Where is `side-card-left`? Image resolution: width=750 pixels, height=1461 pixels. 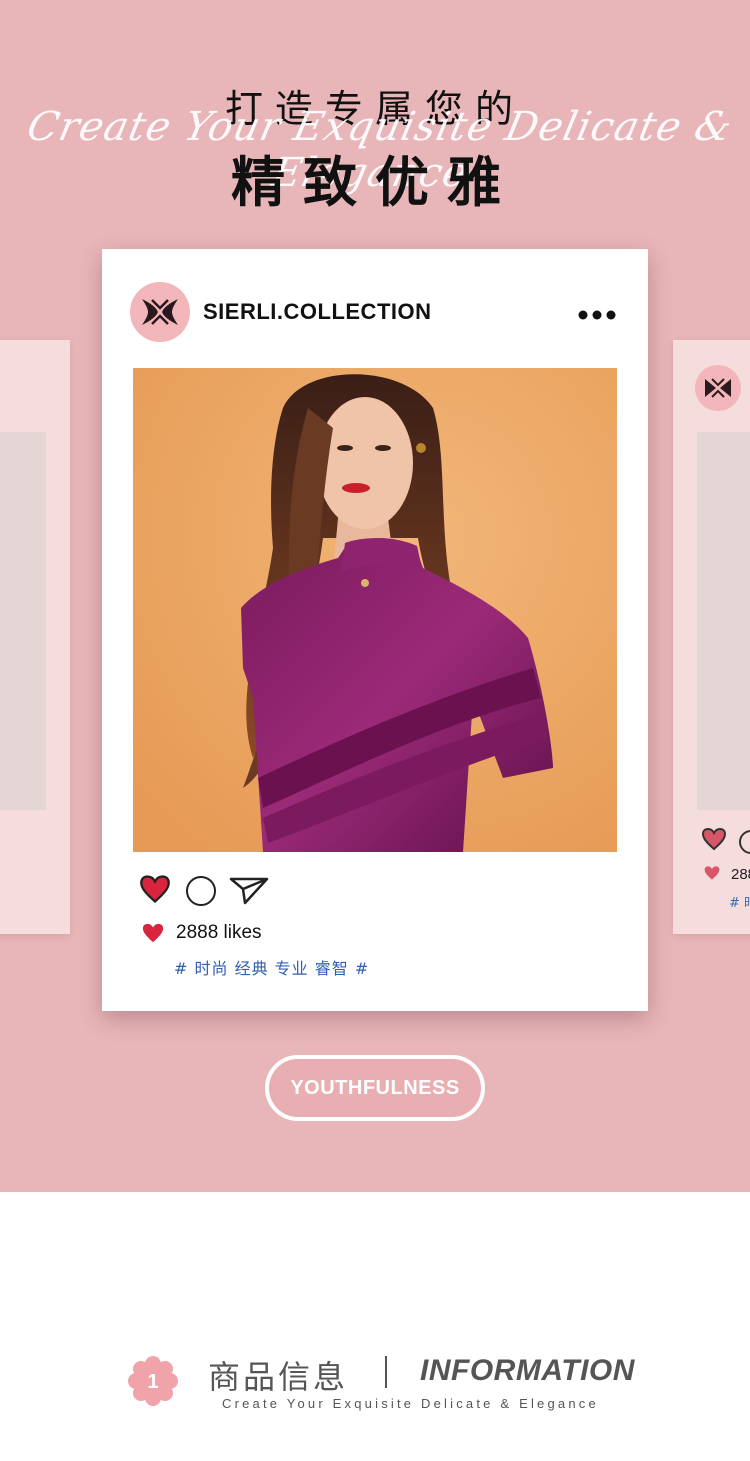 side-card-left is located at coordinates (35, 637).